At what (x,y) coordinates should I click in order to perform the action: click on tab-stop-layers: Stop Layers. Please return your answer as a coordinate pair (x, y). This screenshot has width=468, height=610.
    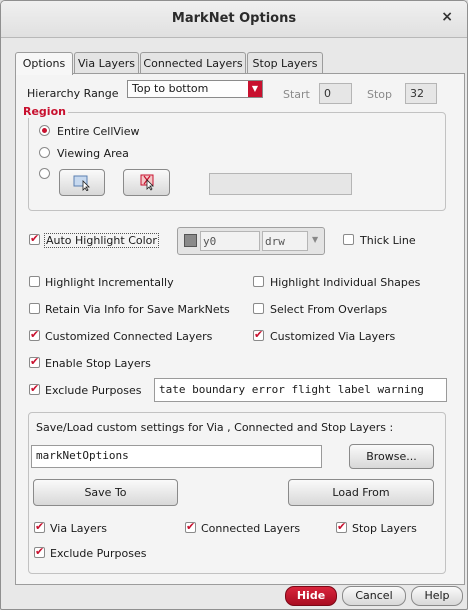
    Looking at the image, I should click on (285, 63).